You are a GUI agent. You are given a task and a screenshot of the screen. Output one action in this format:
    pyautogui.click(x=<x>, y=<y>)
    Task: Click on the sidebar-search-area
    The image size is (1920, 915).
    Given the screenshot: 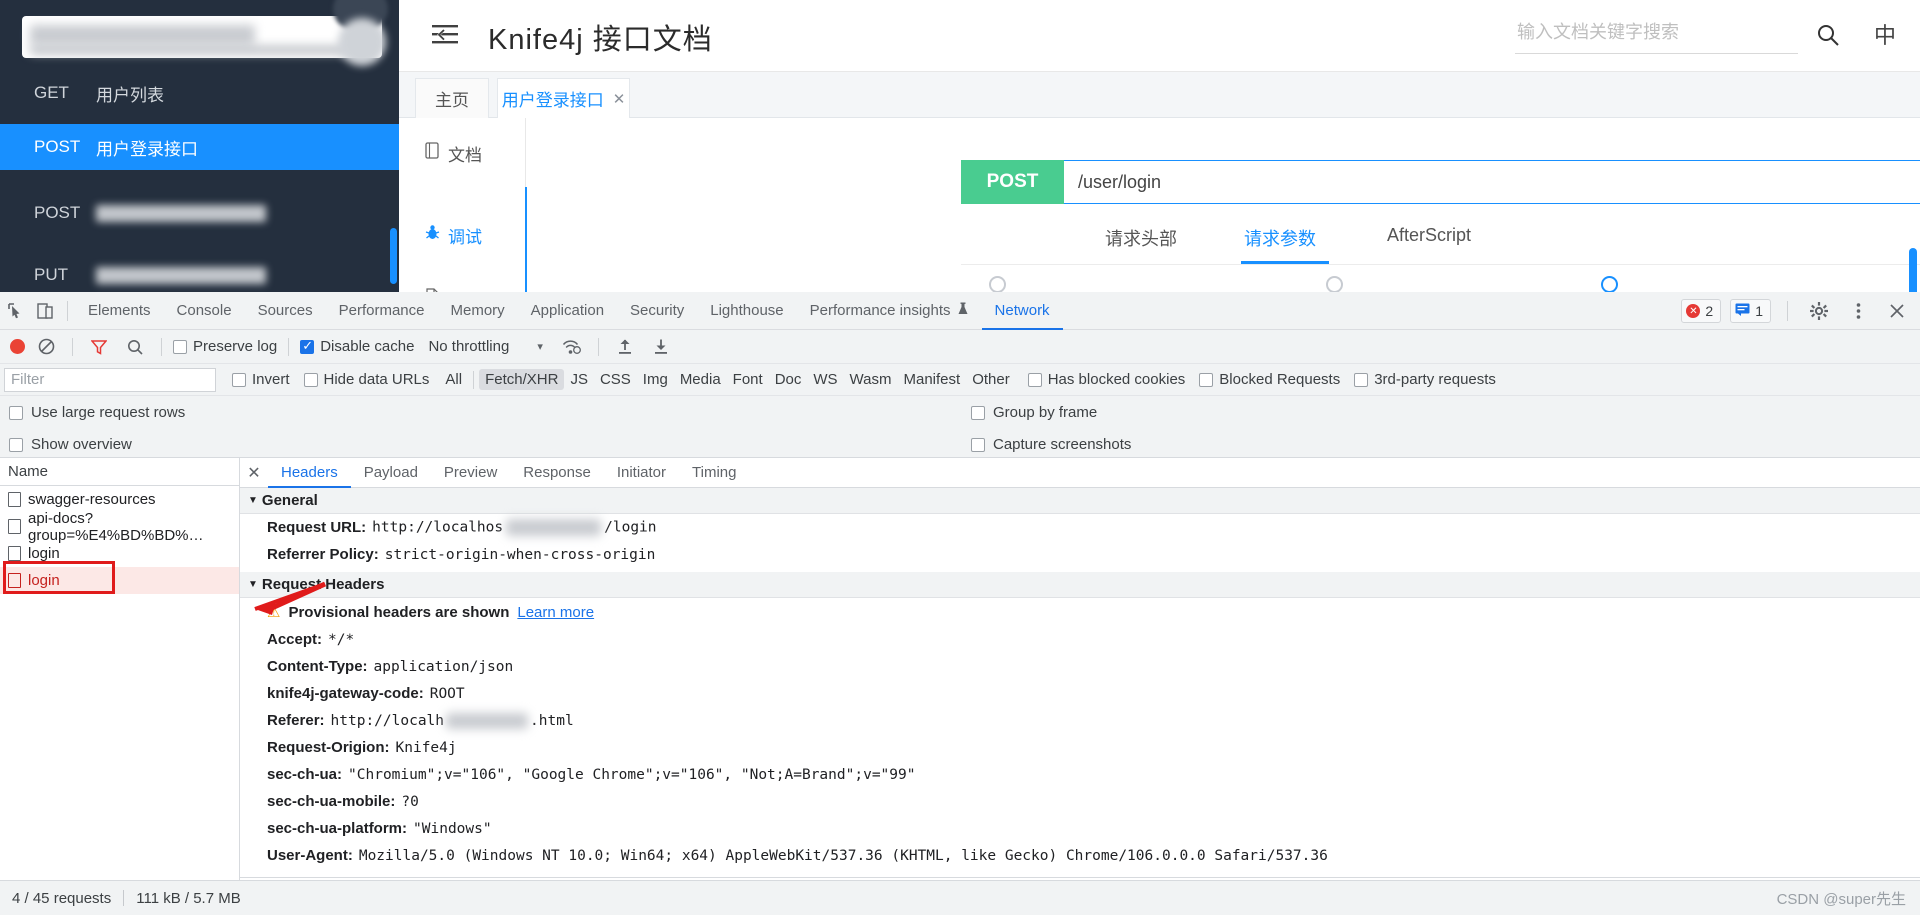 What is the action you would take?
    pyautogui.click(x=199, y=35)
    